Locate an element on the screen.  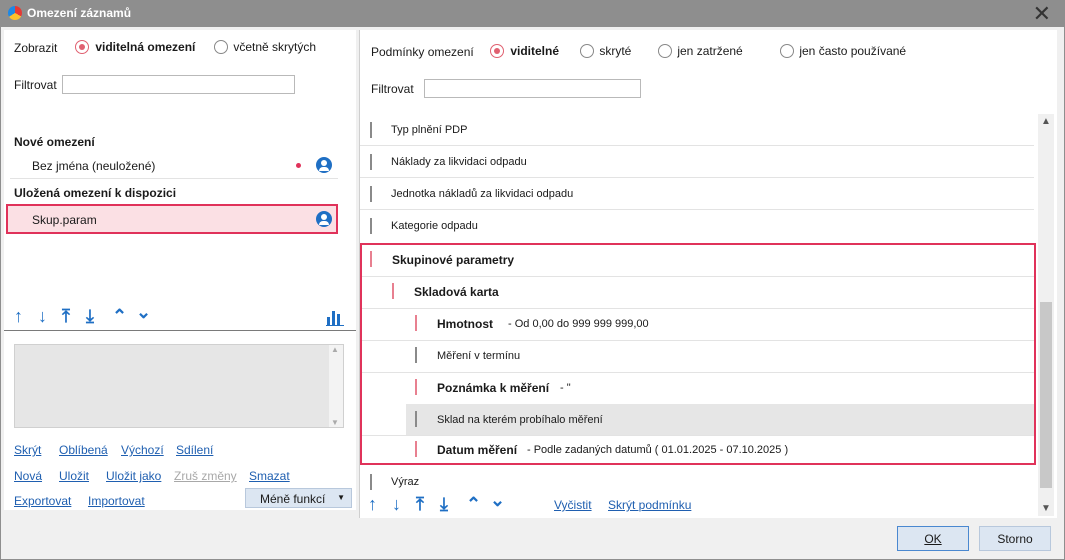
less-functions-label: Méně funkcí is located at coordinates (293, 499).